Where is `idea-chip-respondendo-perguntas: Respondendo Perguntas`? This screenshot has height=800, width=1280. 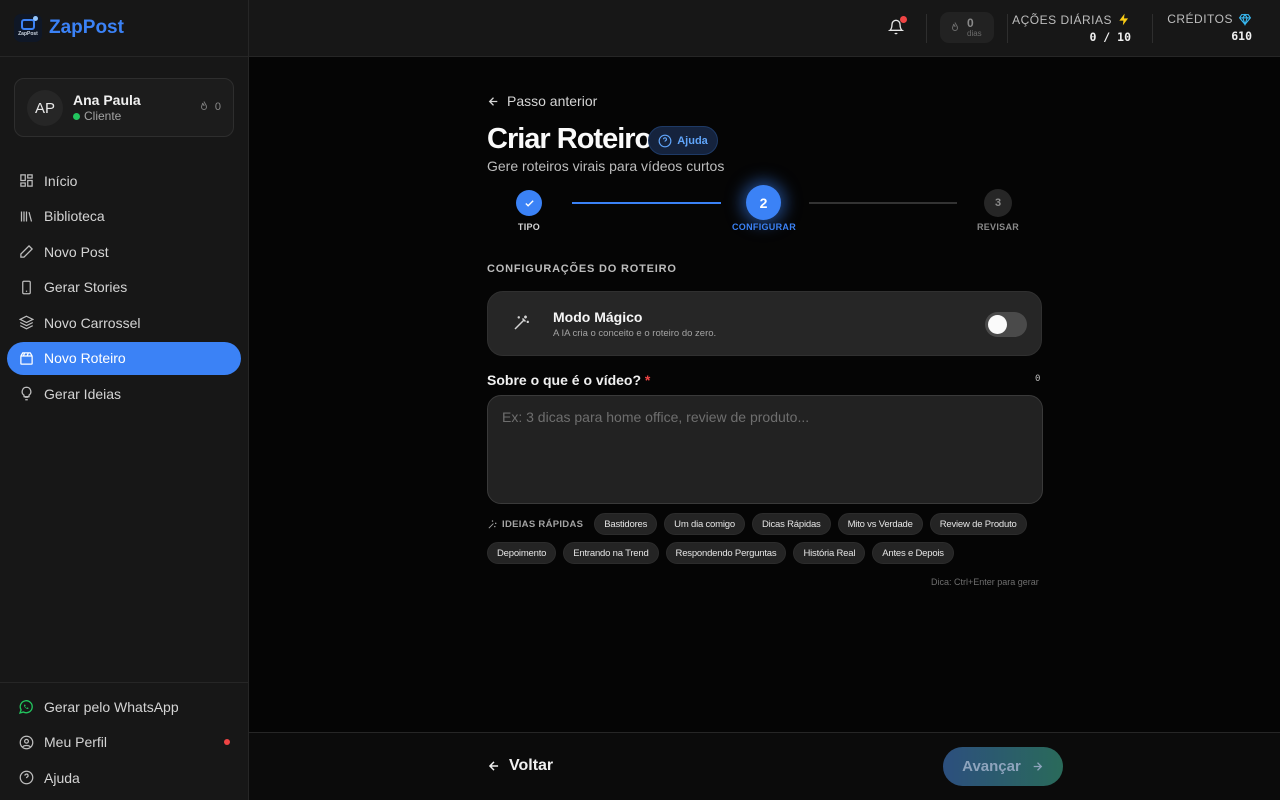 idea-chip-respondendo-perguntas: Respondendo Perguntas is located at coordinates (726, 553).